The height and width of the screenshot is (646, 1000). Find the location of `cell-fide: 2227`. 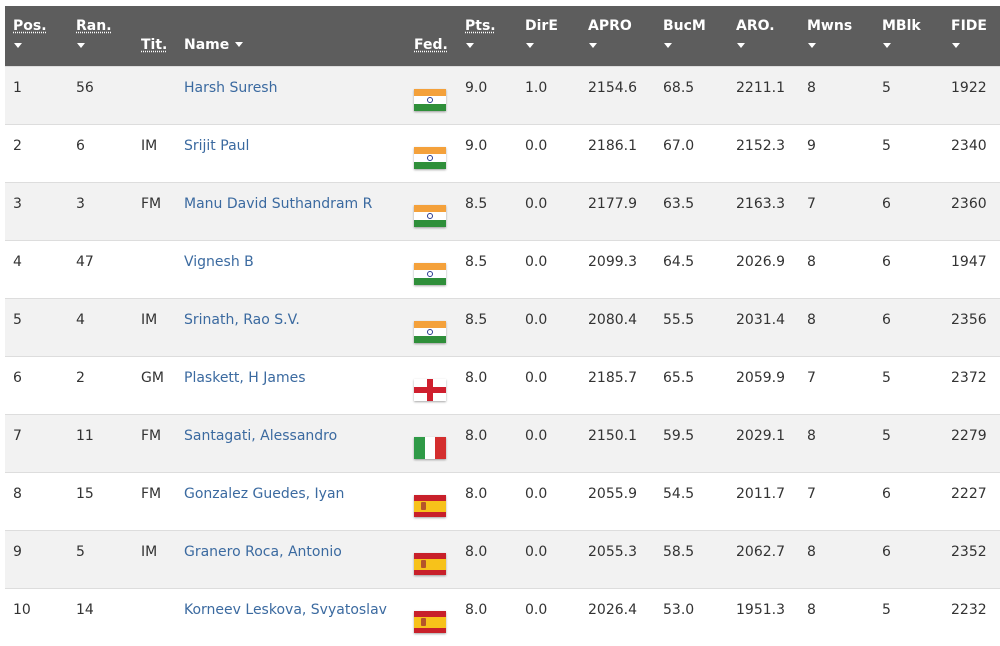

cell-fide: 2227 is located at coordinates (971, 500).